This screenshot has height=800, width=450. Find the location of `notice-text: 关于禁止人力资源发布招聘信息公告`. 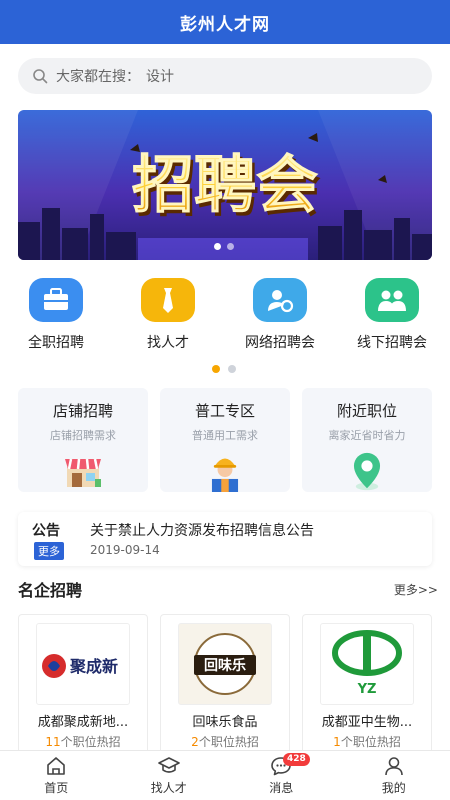

notice-text: 关于禁止人力资源发布招聘信息公告 is located at coordinates (202, 530).